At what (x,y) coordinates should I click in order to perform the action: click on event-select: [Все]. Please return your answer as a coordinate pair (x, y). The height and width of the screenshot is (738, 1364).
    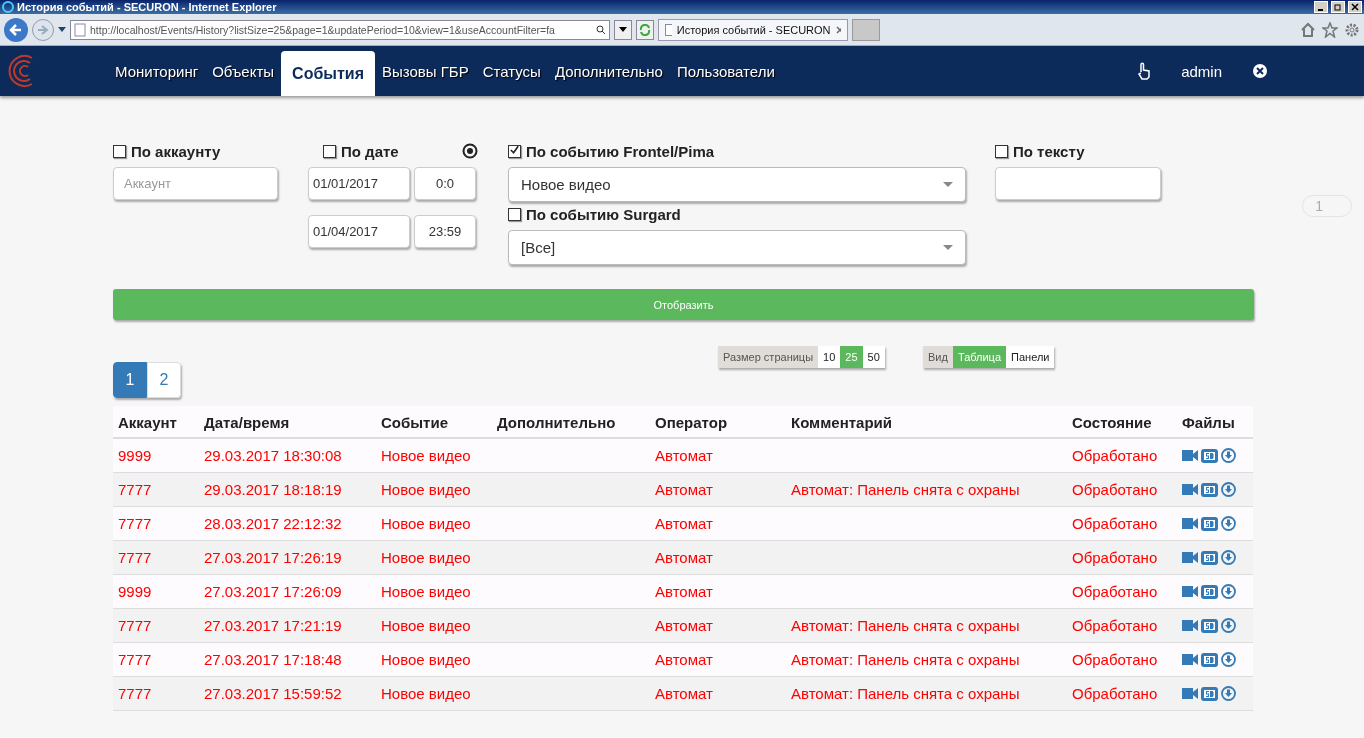
    Looking at the image, I should click on (737, 247).